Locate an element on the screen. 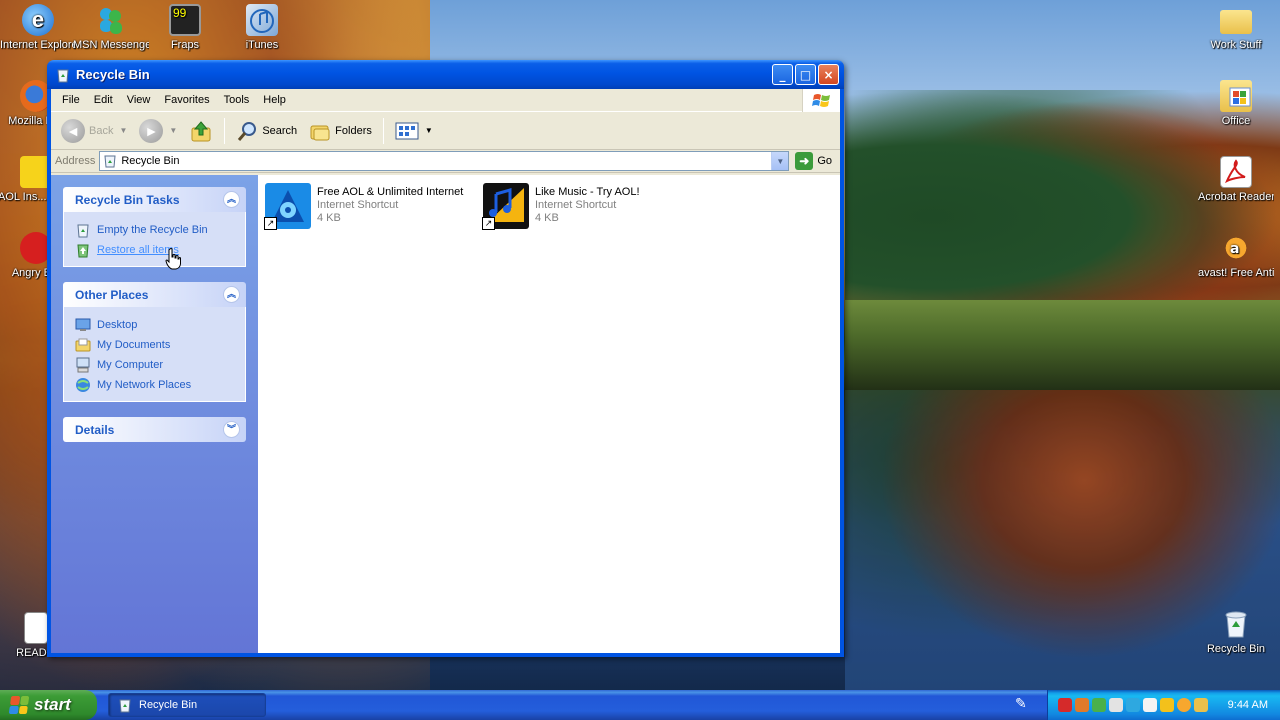 The image size is (1280, 720). taskbar-recycle-bin-button: Recycle Bin is located at coordinates (187, 705).